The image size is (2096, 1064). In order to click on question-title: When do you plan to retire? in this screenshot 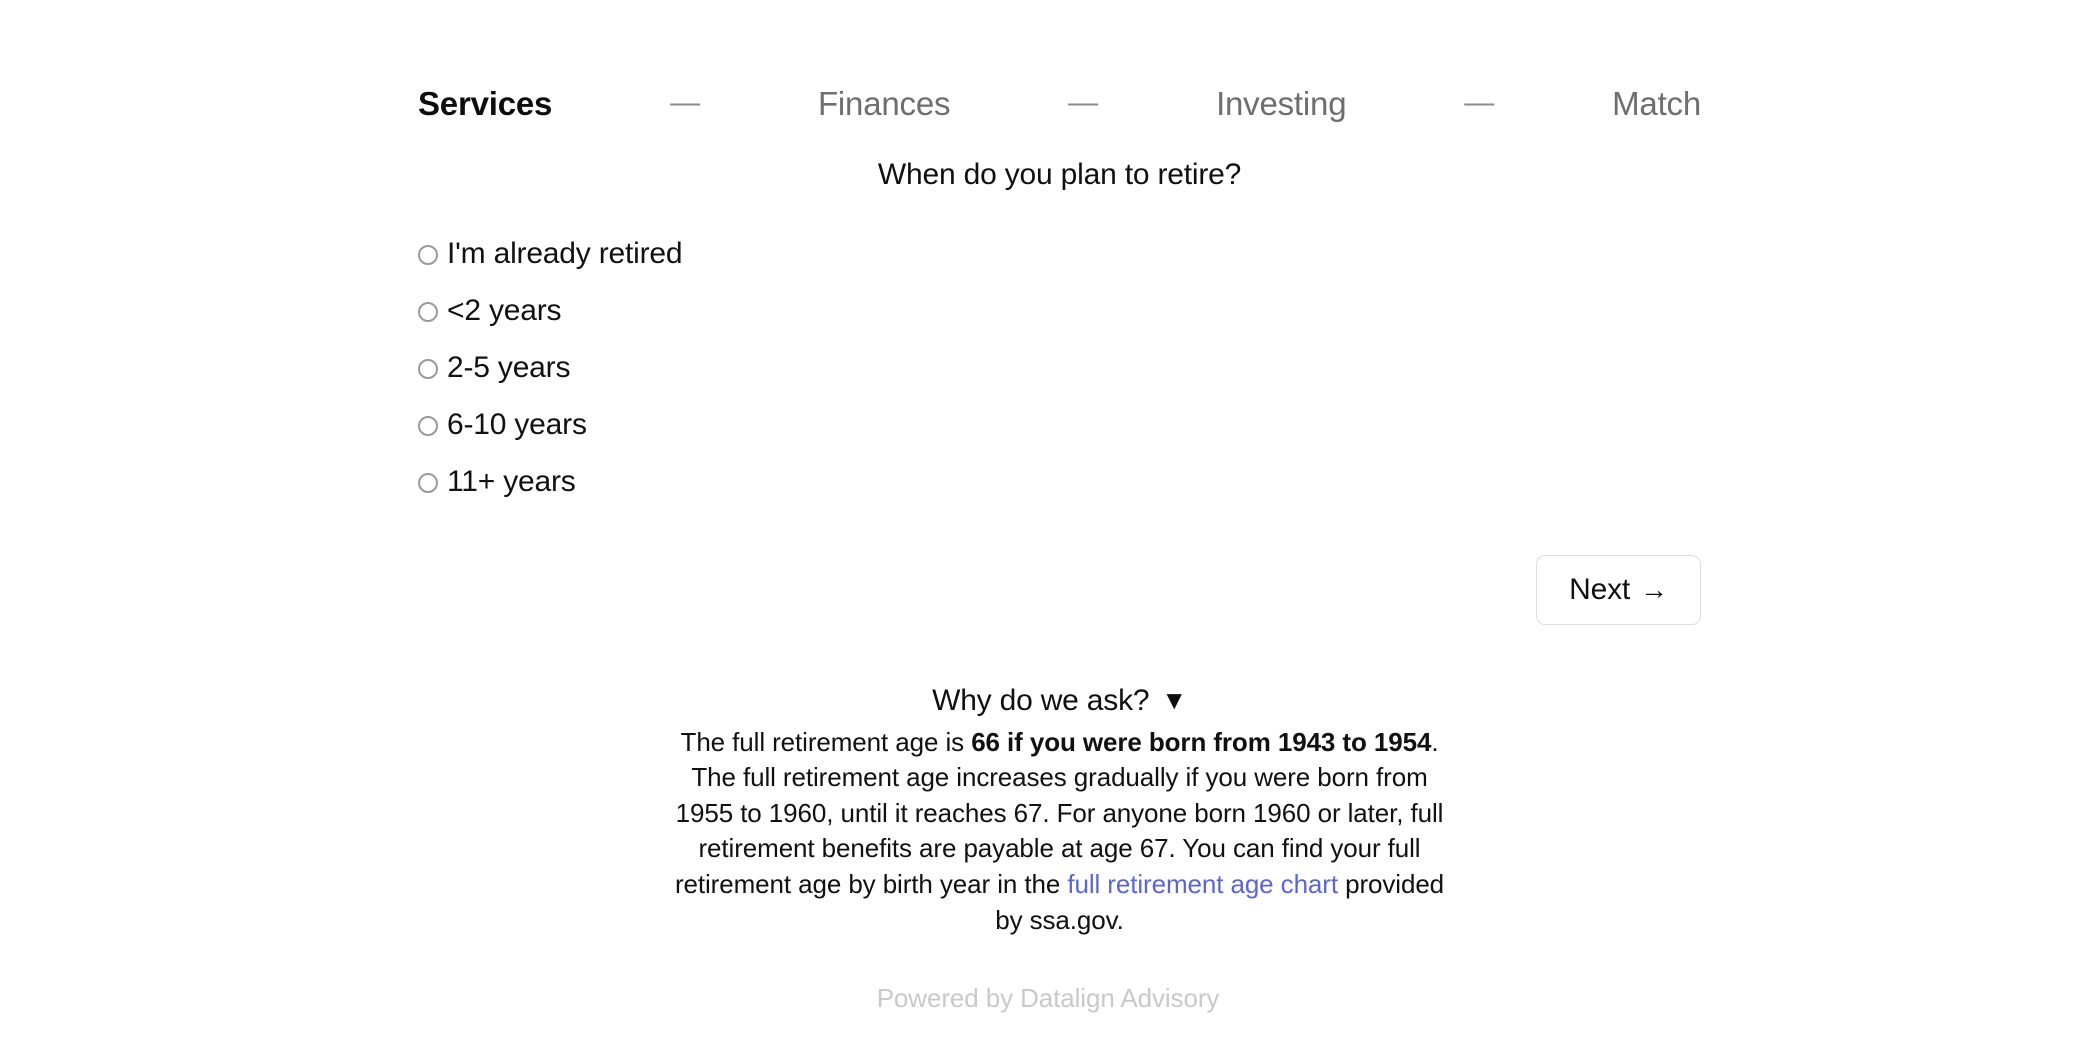, I will do `click(1059, 174)`.